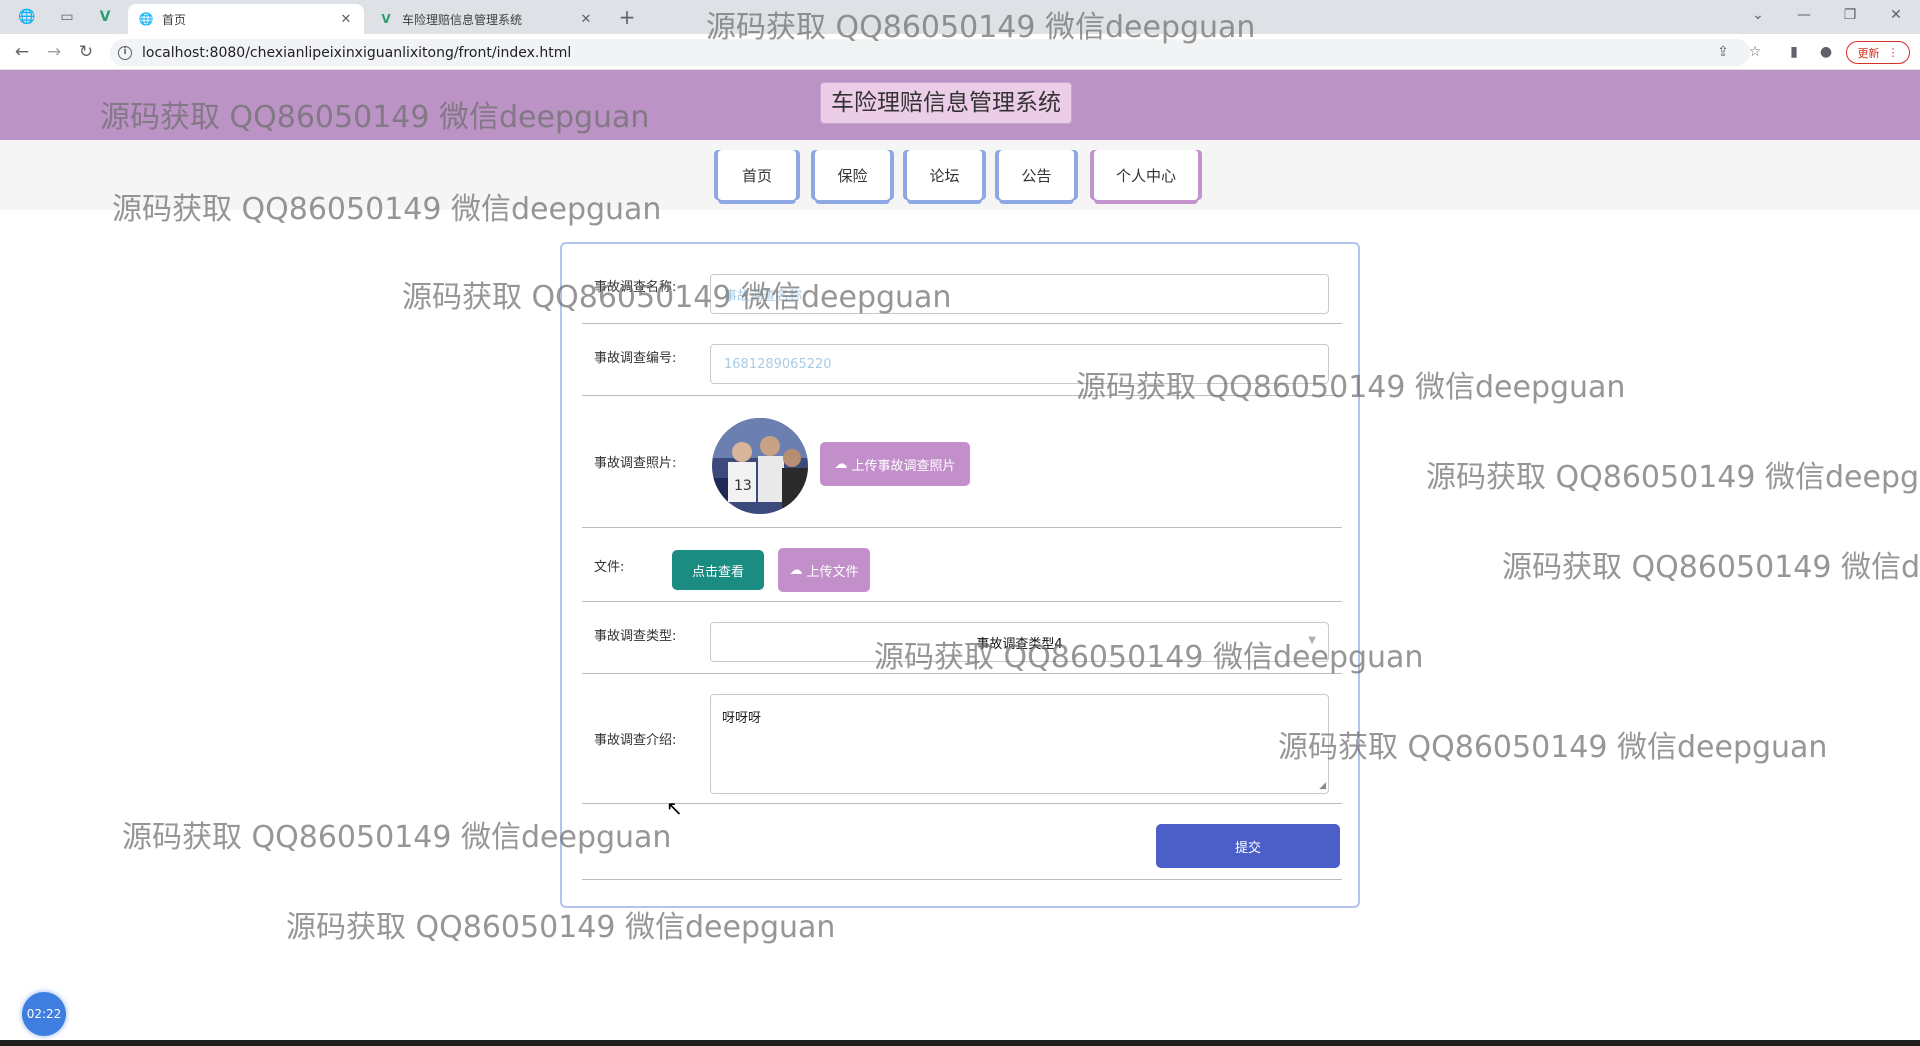 Image resolution: width=1920 pixels, height=1046 pixels. What do you see at coordinates (944, 175) in the screenshot?
I see `nav-forum: 论坛` at bounding box center [944, 175].